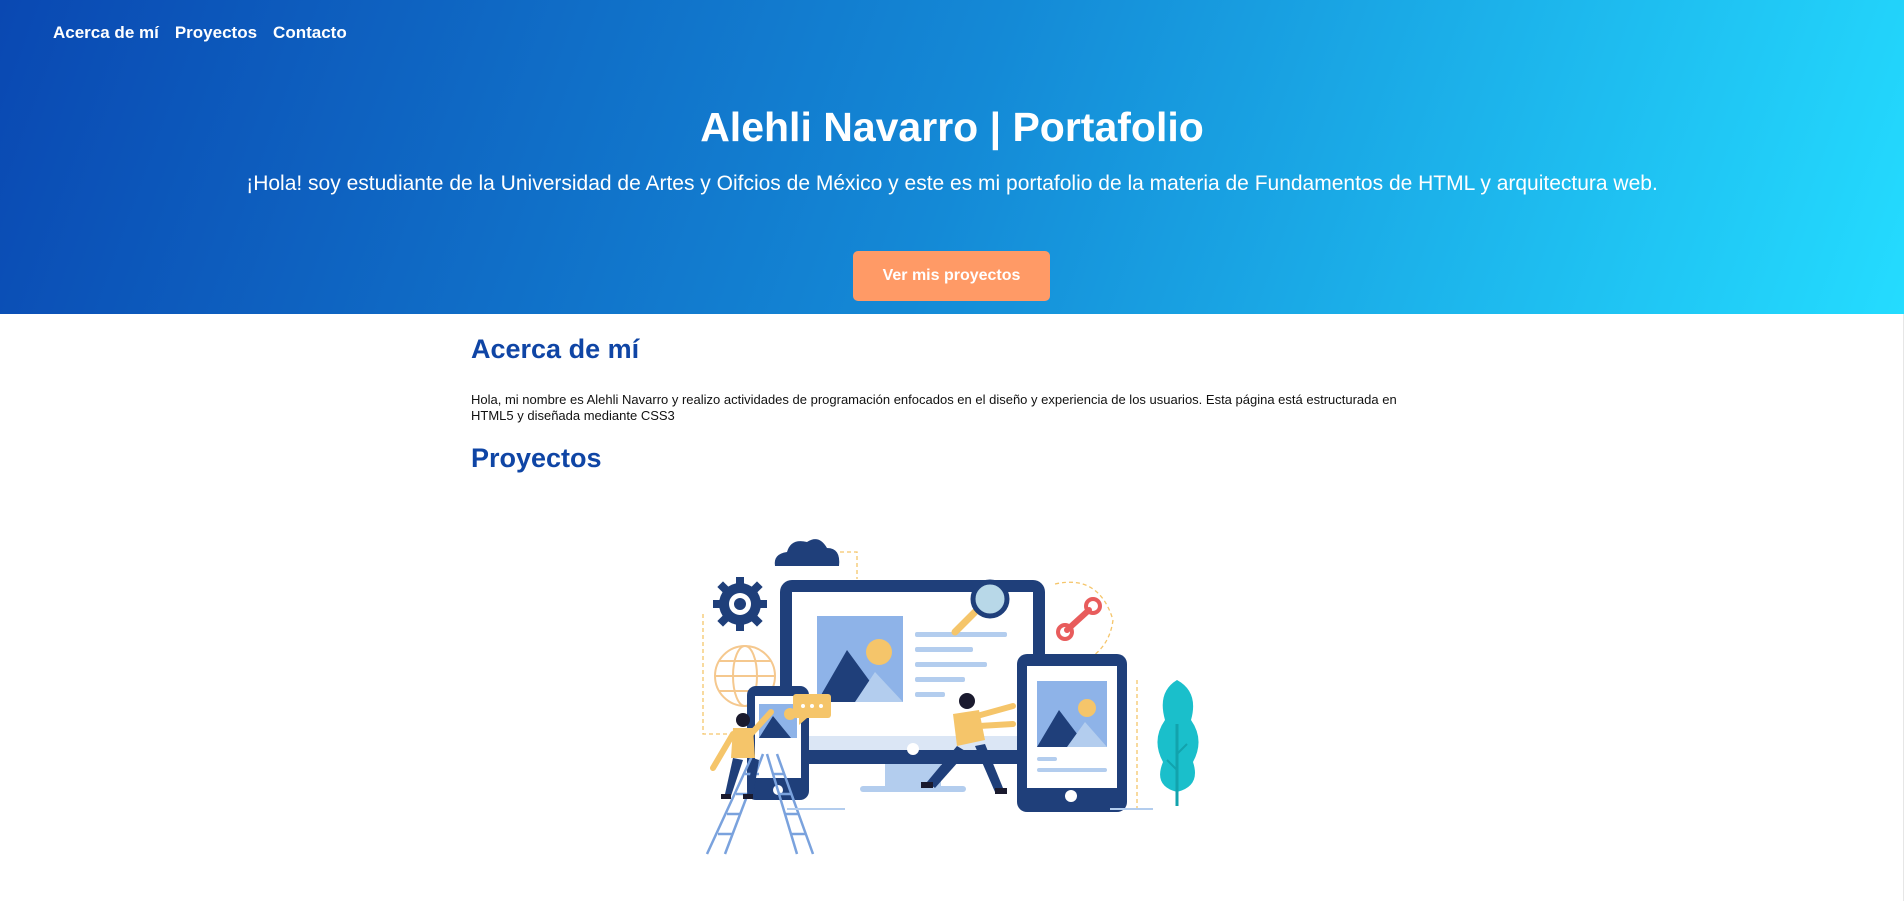 This screenshot has height=901, width=1904. I want to click on nav-link-projects: Proyectos, so click(216, 33).